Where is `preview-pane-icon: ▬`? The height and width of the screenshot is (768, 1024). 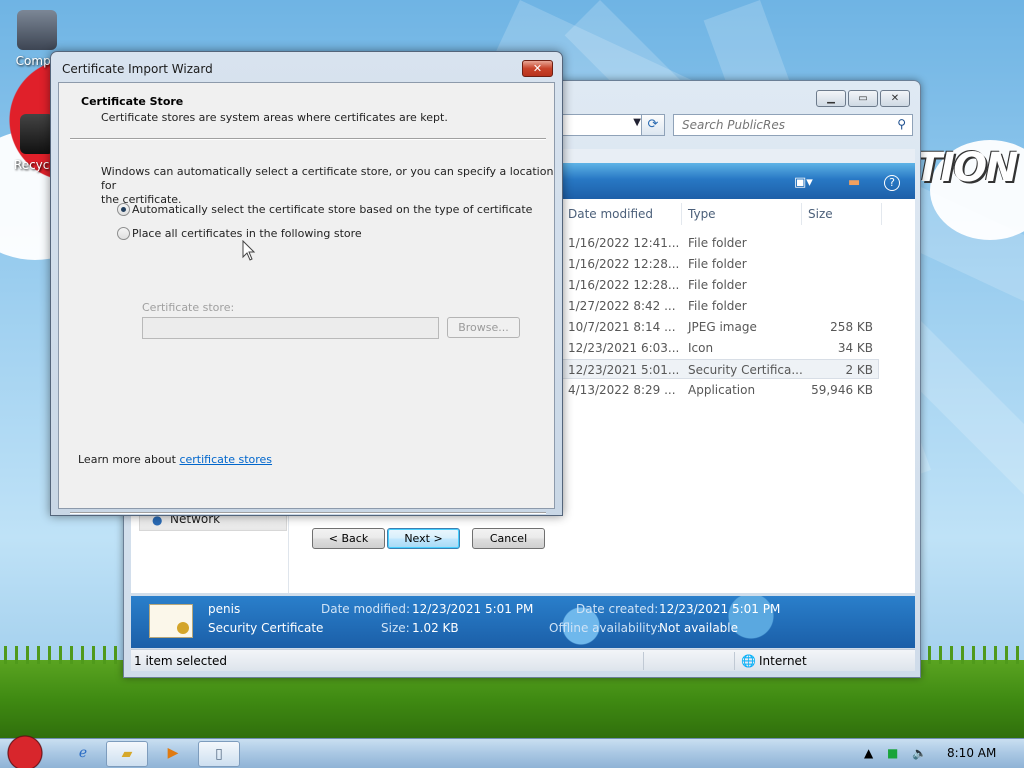
preview-pane-icon: ▬ is located at coordinates (854, 182).